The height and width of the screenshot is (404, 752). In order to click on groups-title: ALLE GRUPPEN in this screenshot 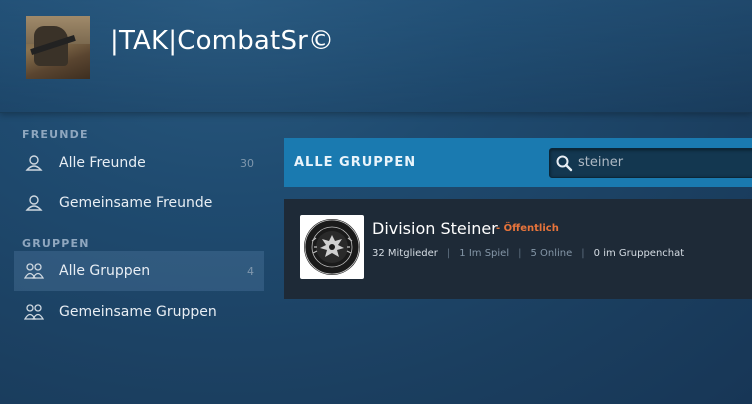, I will do `click(355, 162)`.